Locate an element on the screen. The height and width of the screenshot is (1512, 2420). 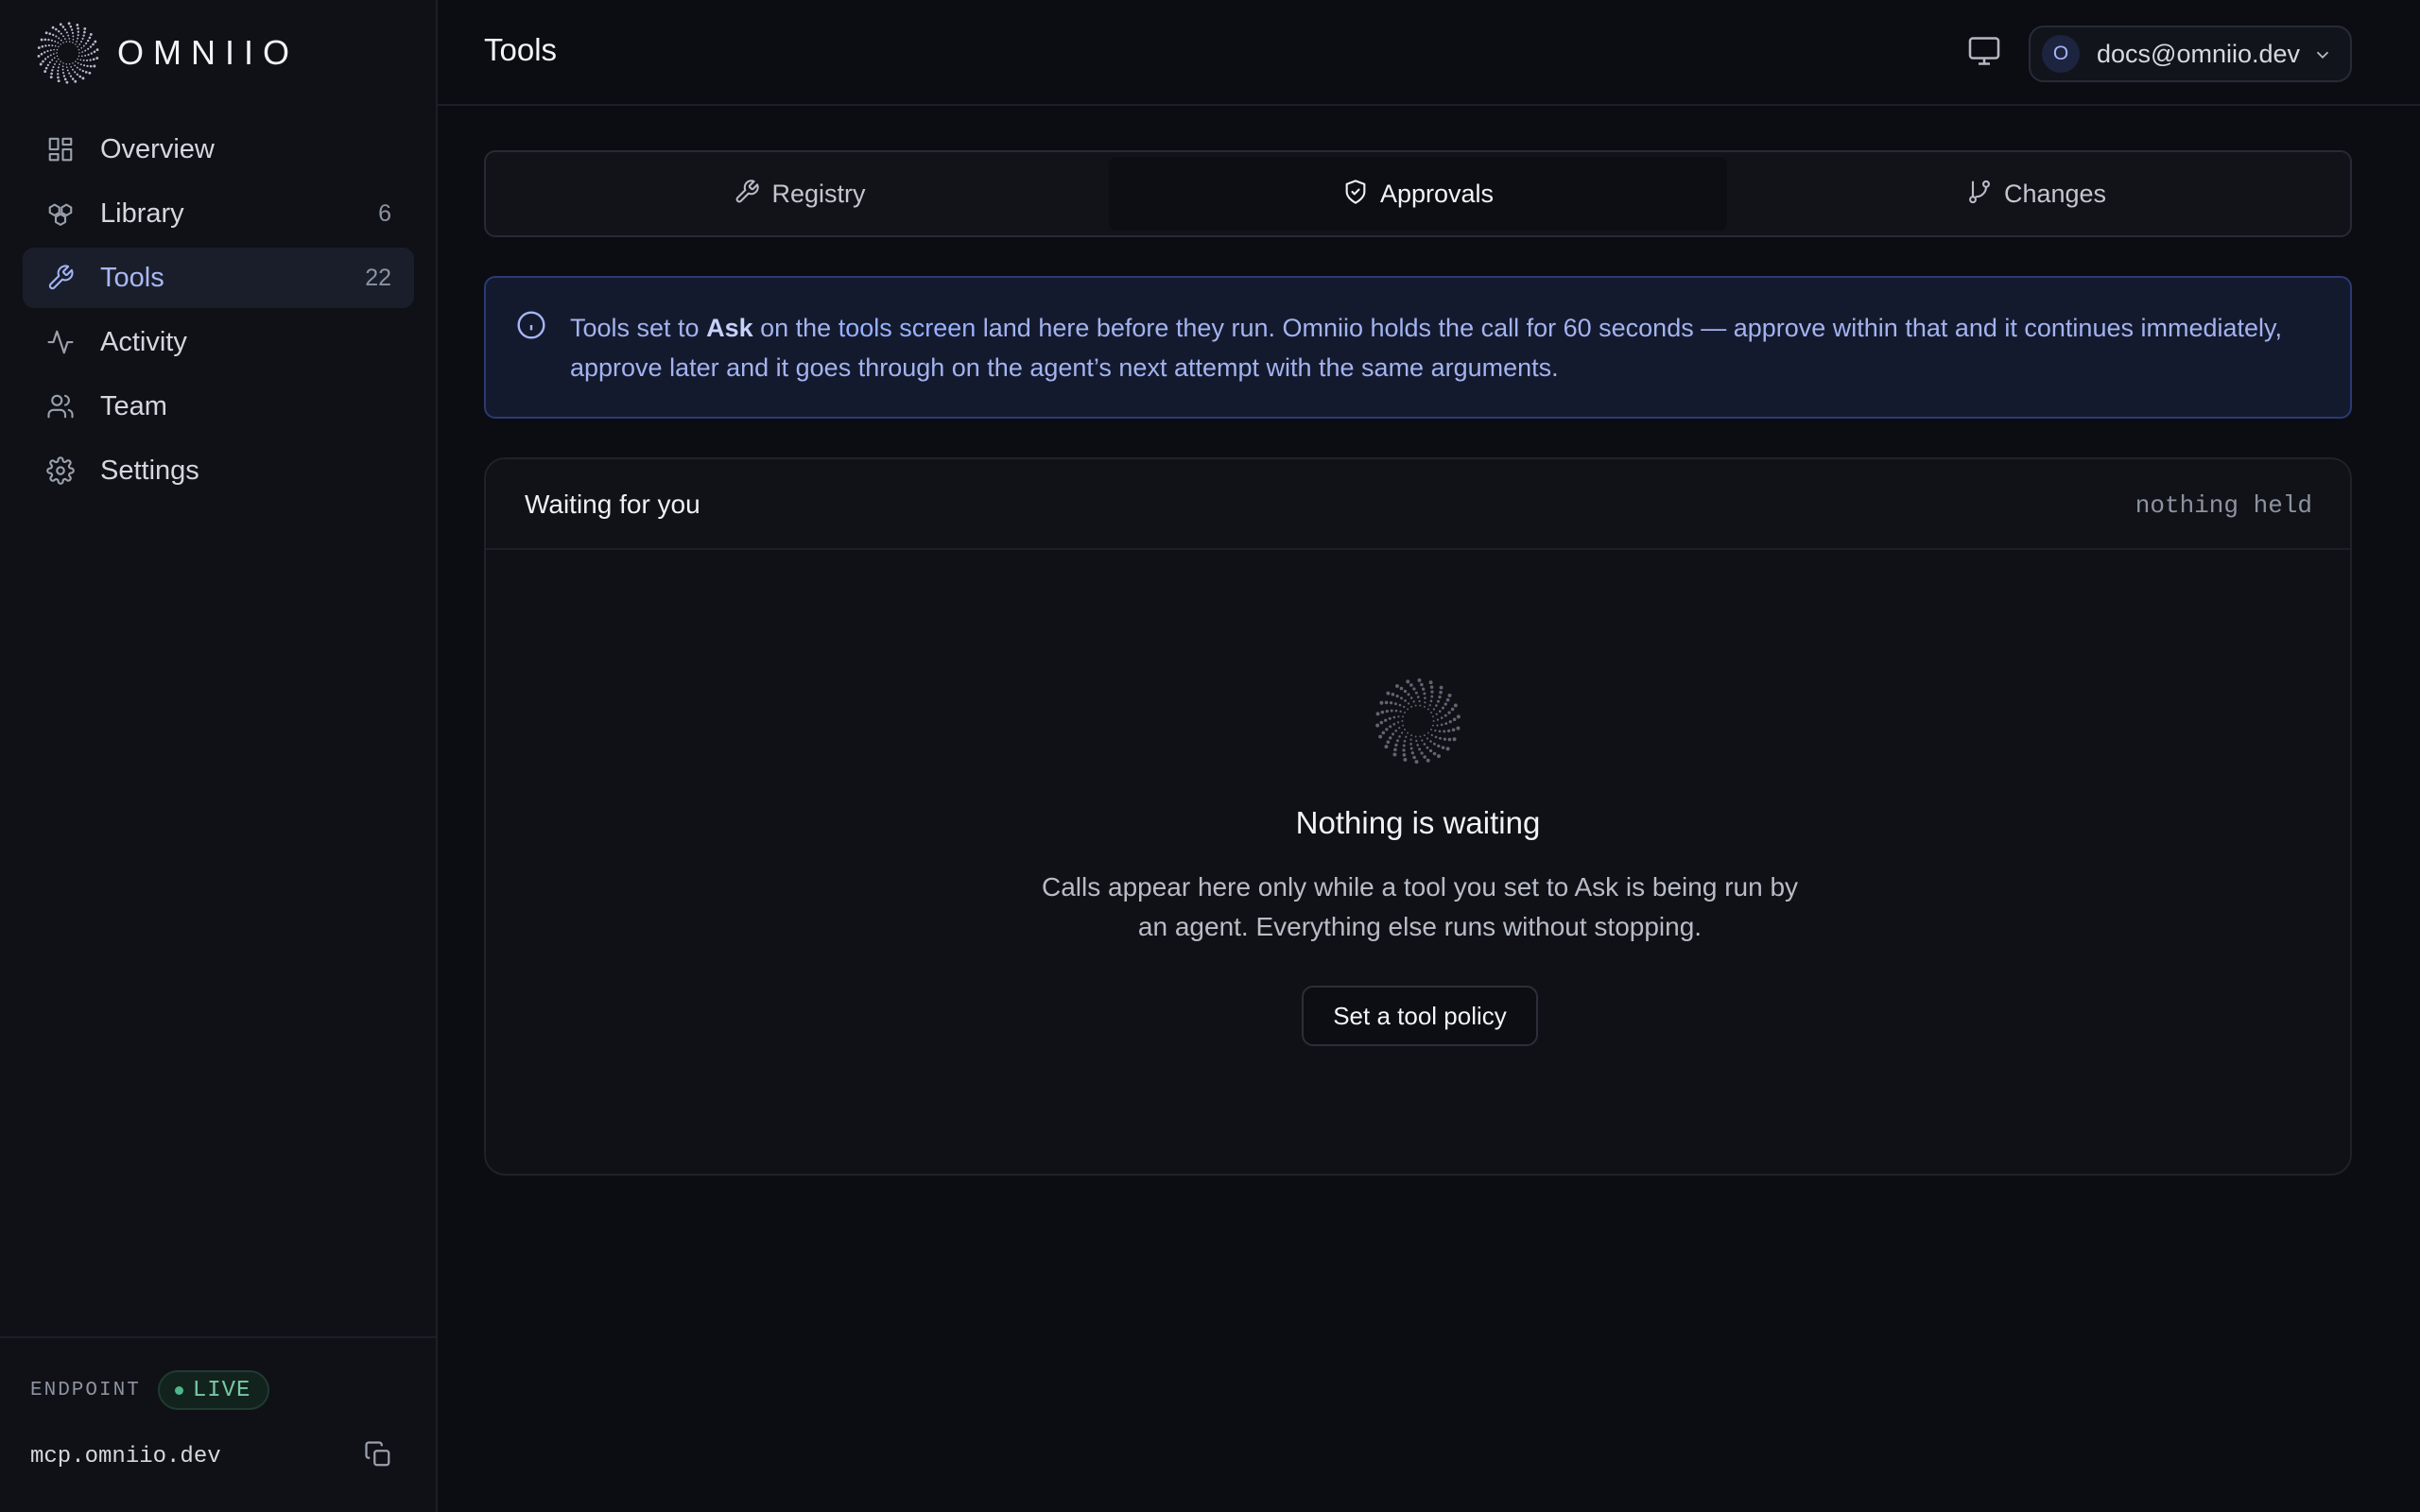
tab-label: Changes is located at coordinates (2055, 193).